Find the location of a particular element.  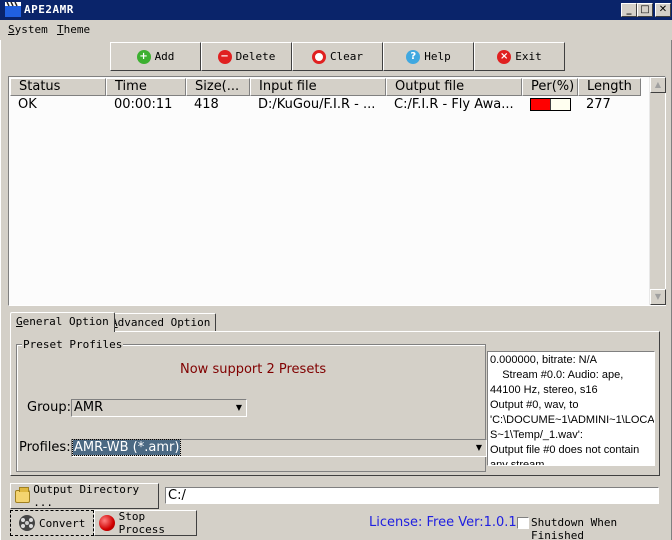

log-line: Stream #0.0: Audio: ape, is located at coordinates (557, 375).